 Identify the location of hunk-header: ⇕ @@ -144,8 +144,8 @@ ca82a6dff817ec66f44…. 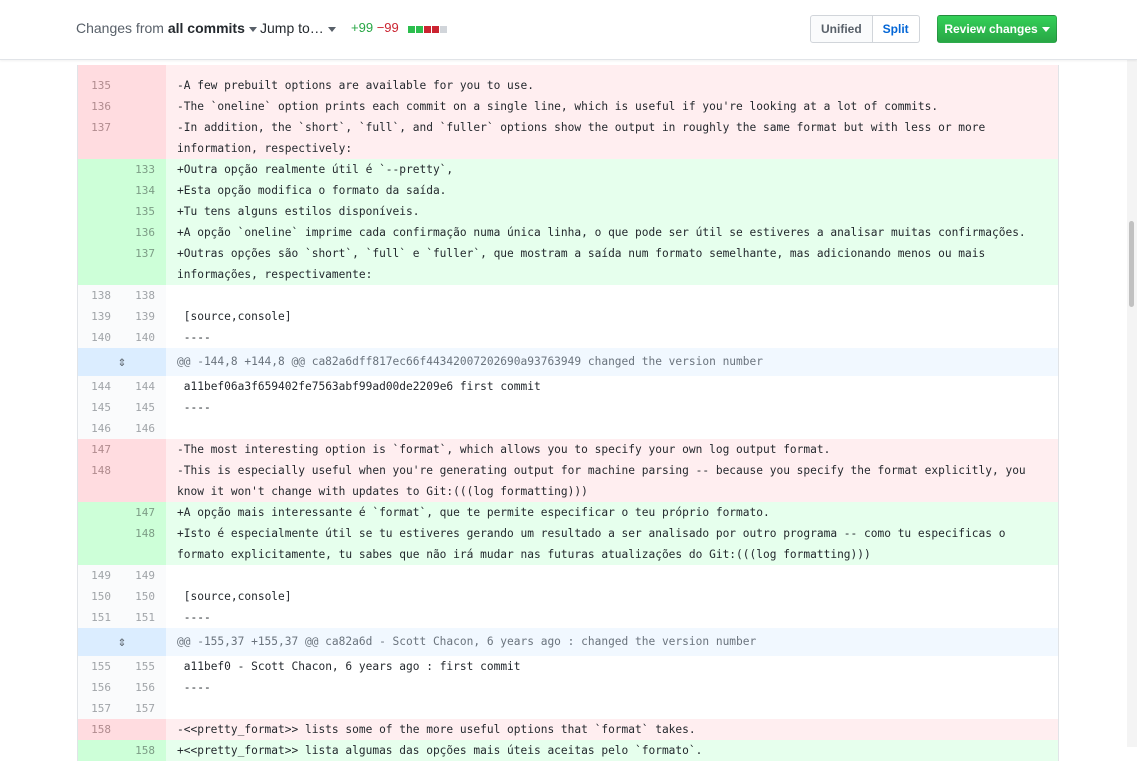
(568, 362).